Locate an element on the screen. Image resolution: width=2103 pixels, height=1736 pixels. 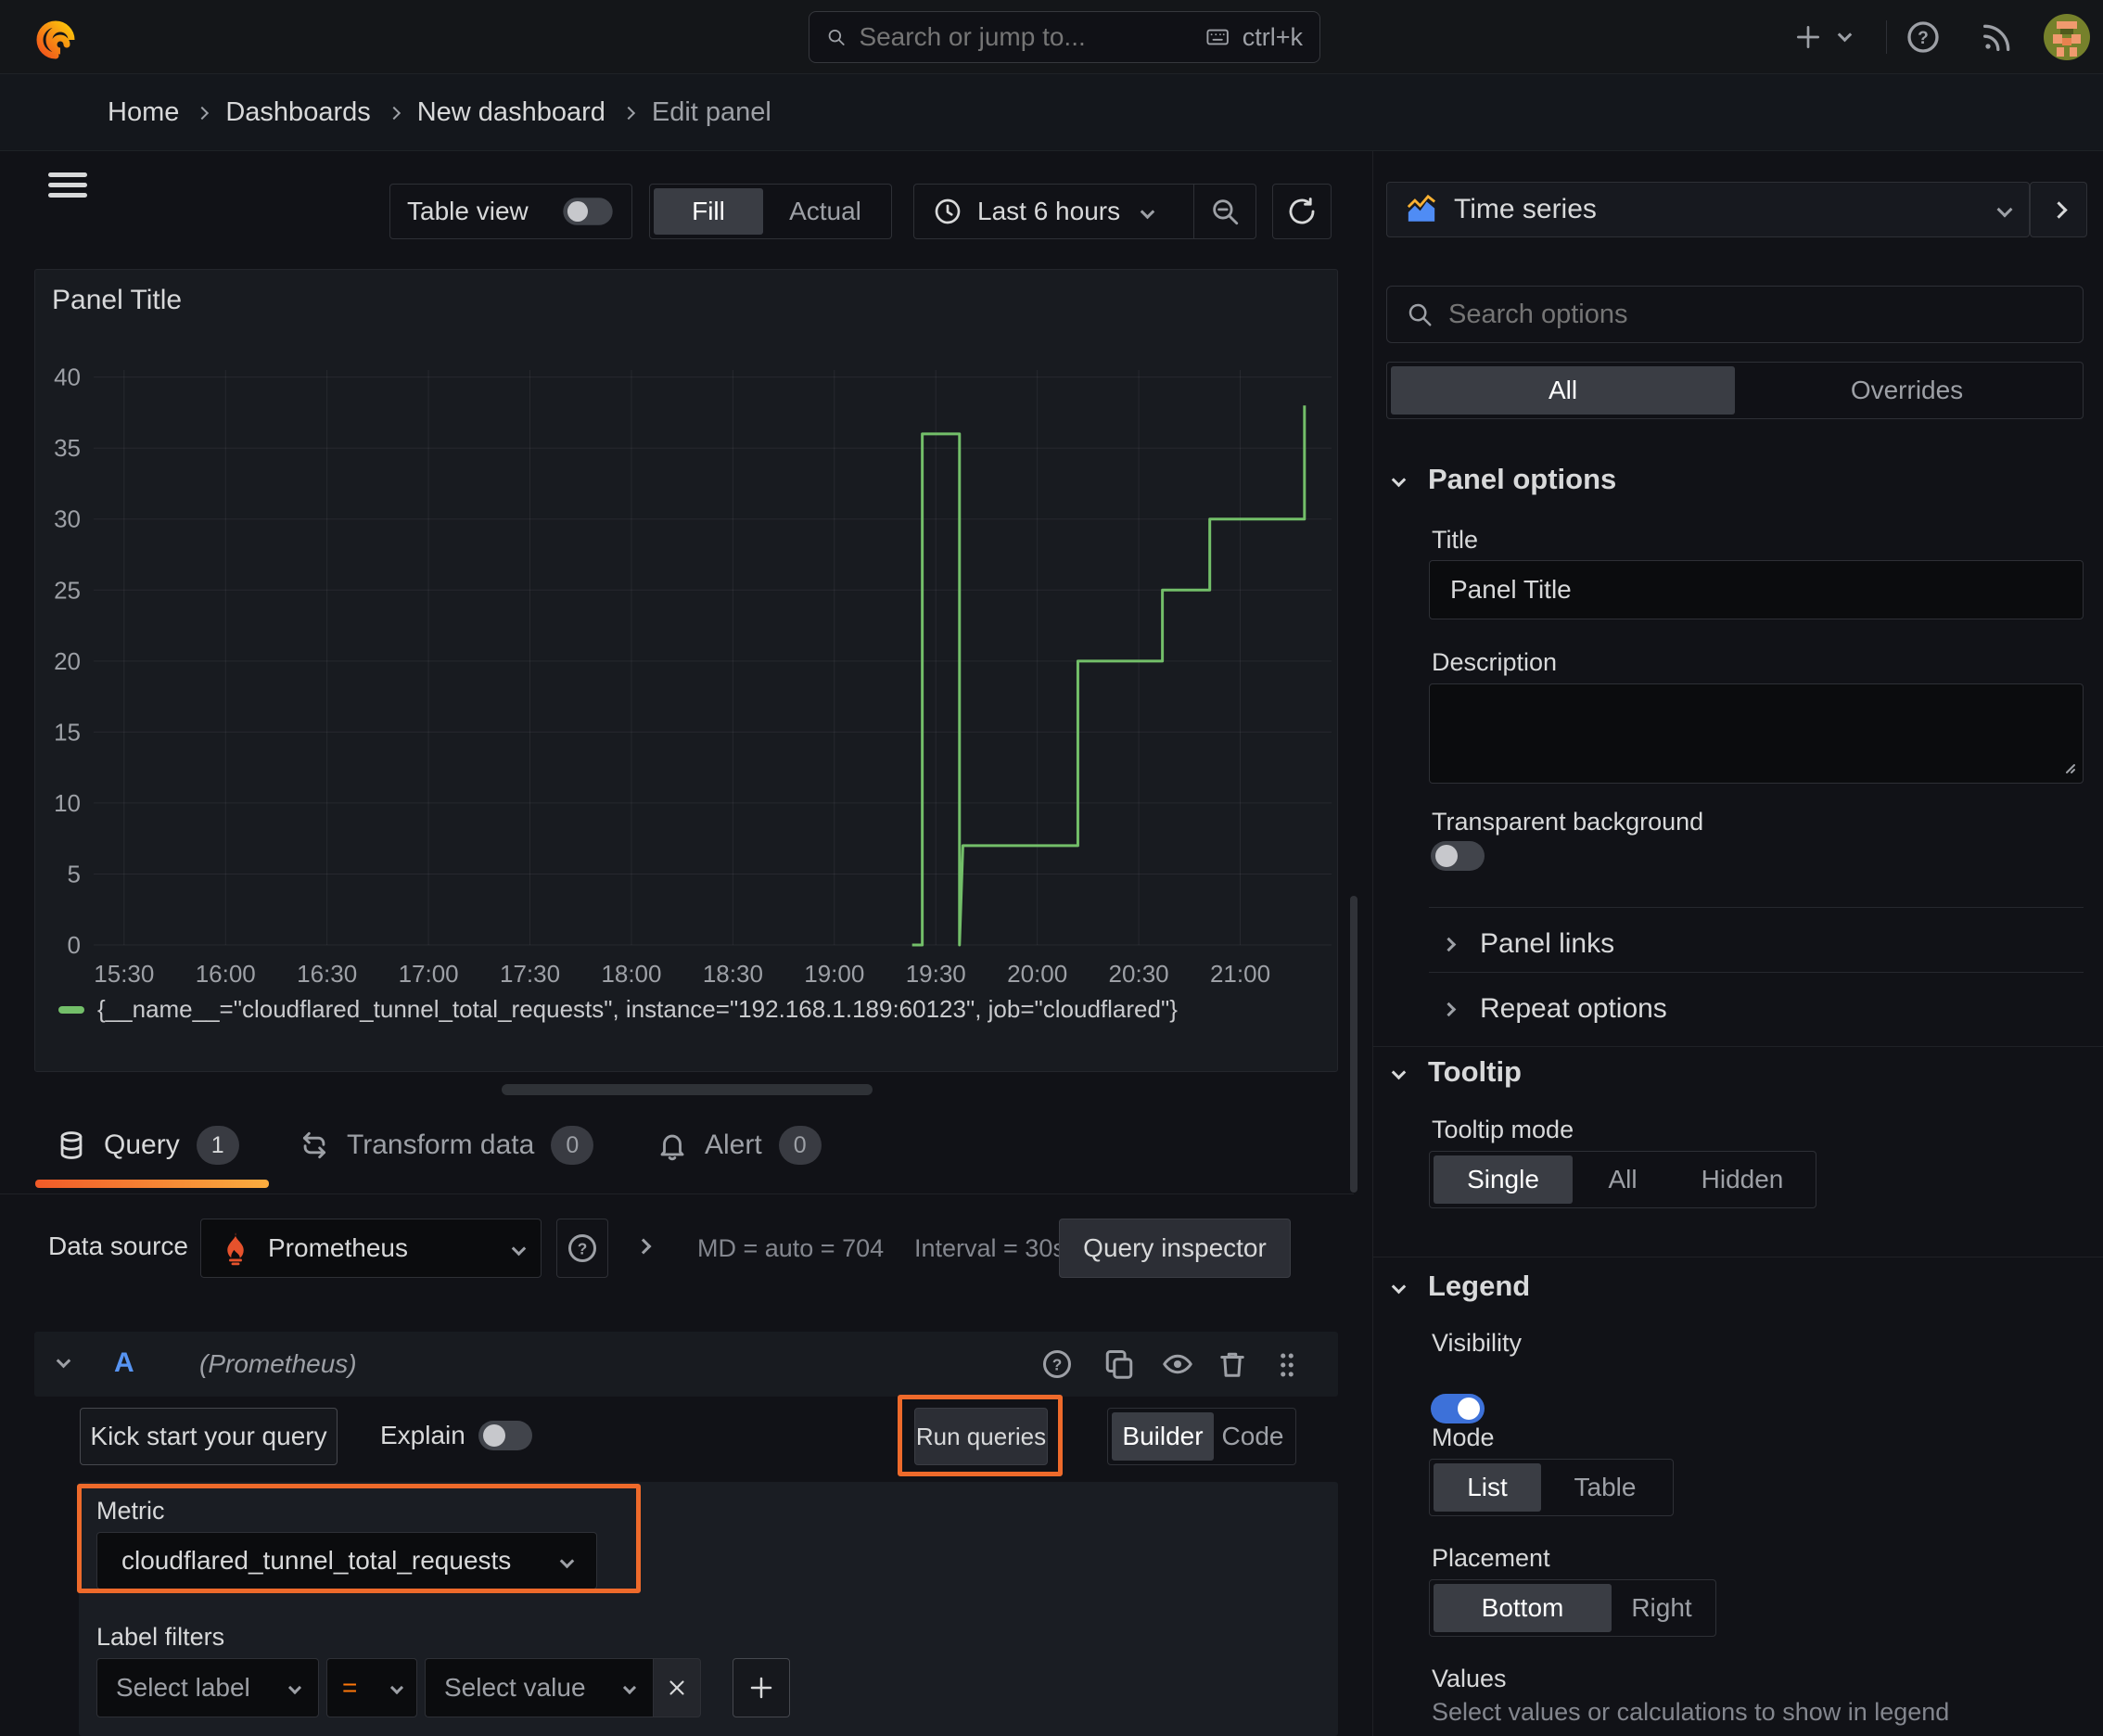
svg-text: 18:30 is located at coordinates (733, 974).